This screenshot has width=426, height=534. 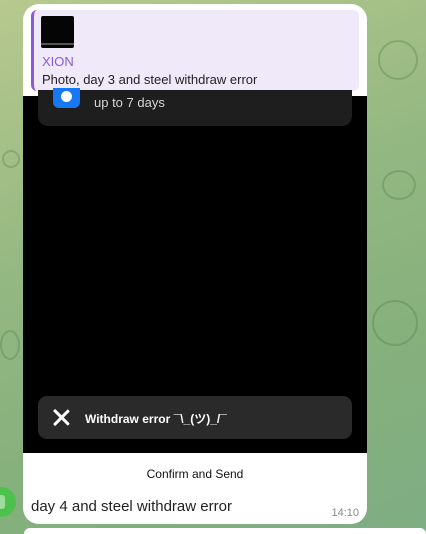 What do you see at coordinates (195, 107) in the screenshot?
I see `notification-card: up to 7 days` at bounding box center [195, 107].